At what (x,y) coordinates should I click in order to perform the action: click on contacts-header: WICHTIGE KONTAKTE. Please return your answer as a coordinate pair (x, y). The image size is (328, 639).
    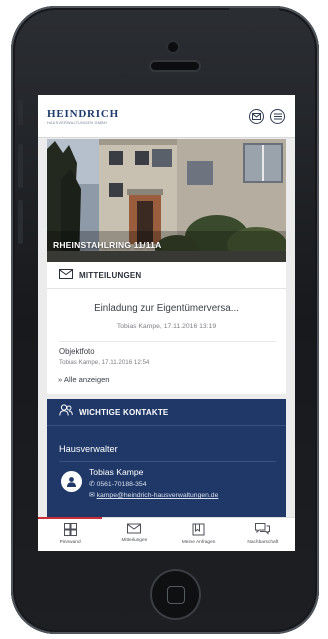
    Looking at the image, I should click on (166, 412).